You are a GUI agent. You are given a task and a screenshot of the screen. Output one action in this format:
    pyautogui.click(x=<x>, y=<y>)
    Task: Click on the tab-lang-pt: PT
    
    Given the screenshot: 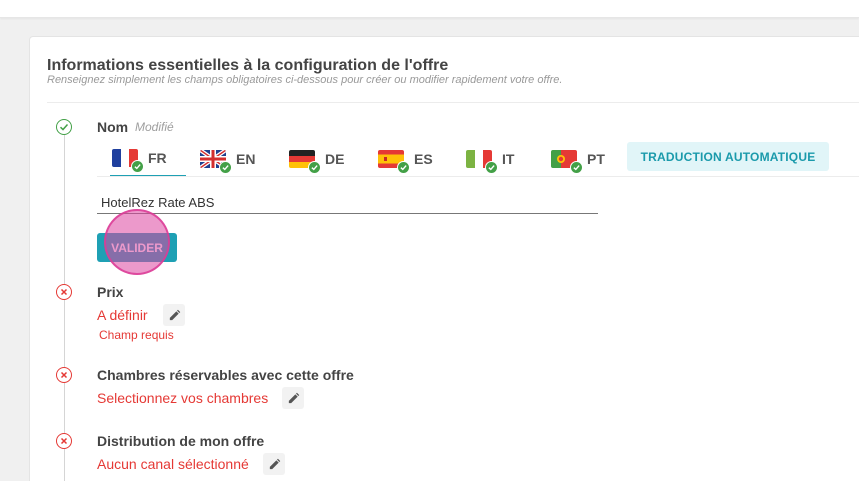 What is the action you would take?
    pyautogui.click(x=578, y=159)
    